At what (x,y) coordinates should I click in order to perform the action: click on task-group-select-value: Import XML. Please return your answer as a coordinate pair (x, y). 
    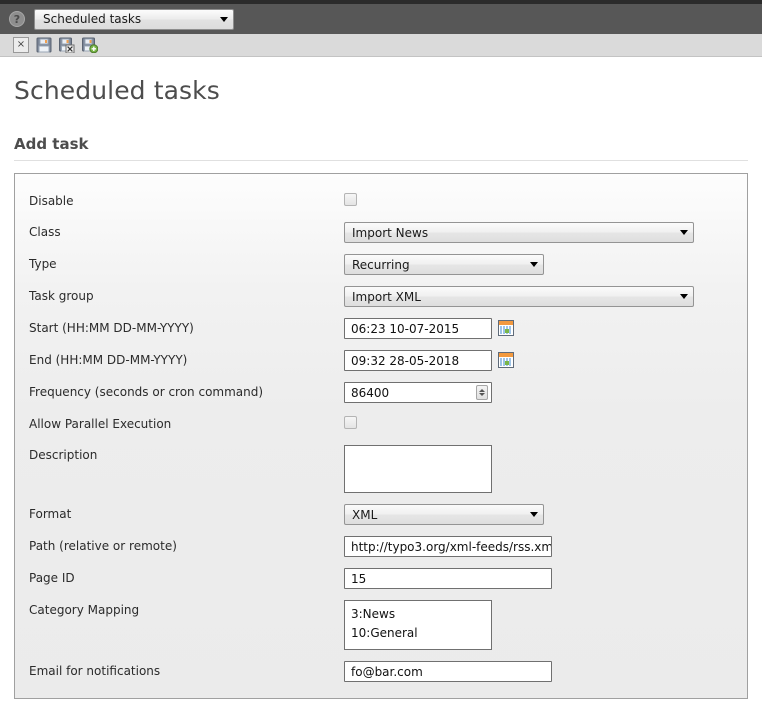
    Looking at the image, I should click on (386, 296).